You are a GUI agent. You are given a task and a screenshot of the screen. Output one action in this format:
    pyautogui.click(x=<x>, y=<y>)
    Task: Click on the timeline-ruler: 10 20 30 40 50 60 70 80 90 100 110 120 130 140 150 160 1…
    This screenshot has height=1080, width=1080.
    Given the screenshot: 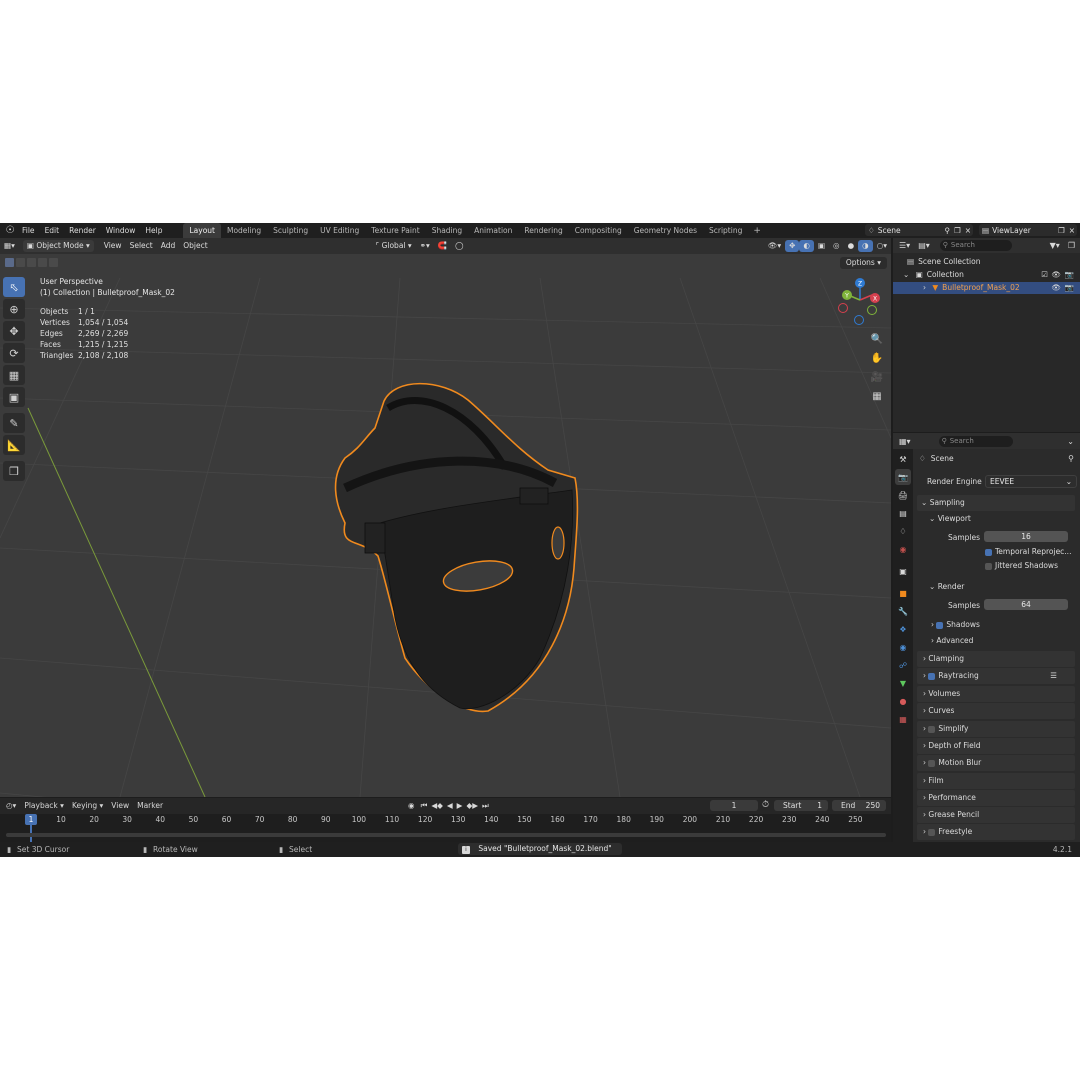 What is the action you would take?
    pyautogui.click(x=445, y=828)
    